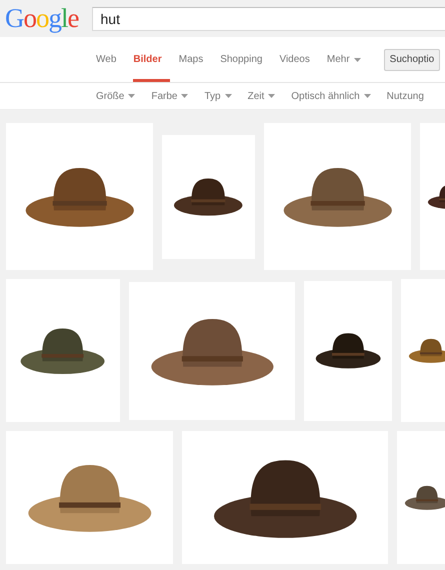 The height and width of the screenshot is (570, 445). Describe the element at coordinates (218, 96) in the screenshot. I see `filter-menu: Typ` at that location.